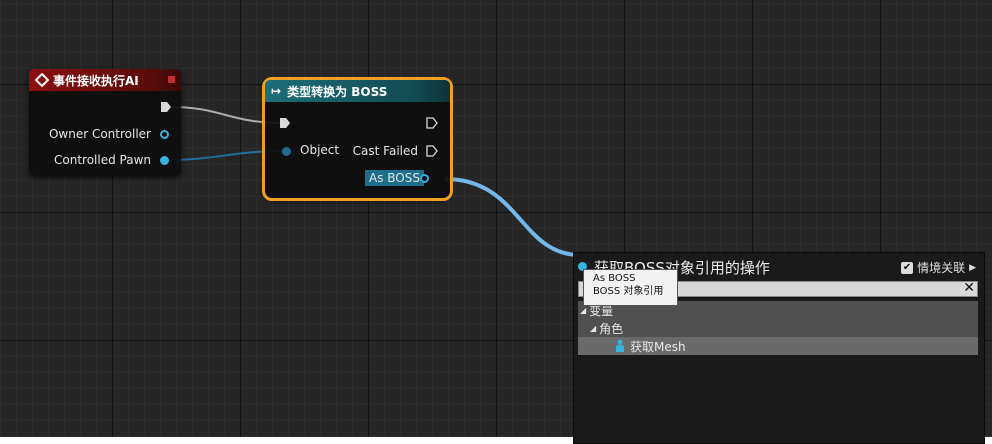 This screenshot has width=992, height=444. What do you see at coordinates (394, 178) in the screenshot?
I see `as-boss-label: As BOSS` at bounding box center [394, 178].